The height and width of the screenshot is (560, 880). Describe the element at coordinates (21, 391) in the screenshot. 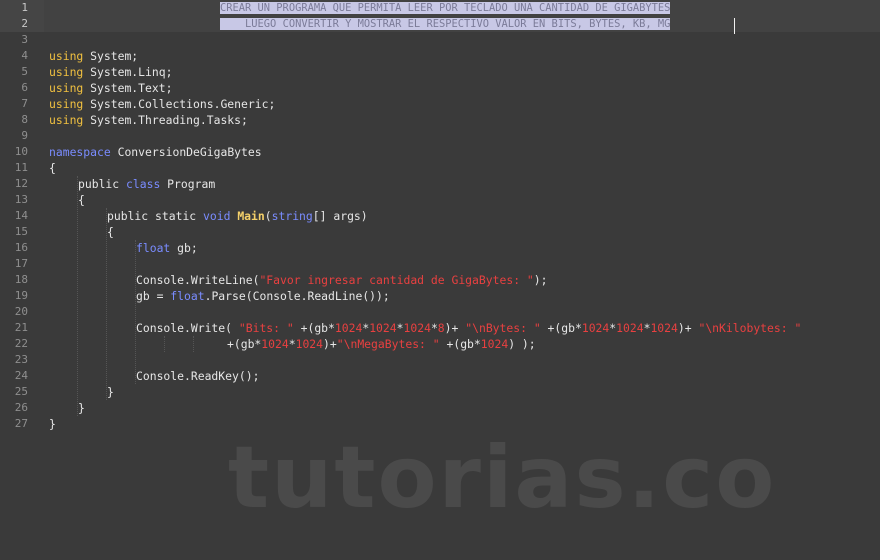

I see `line-number: 25` at that location.